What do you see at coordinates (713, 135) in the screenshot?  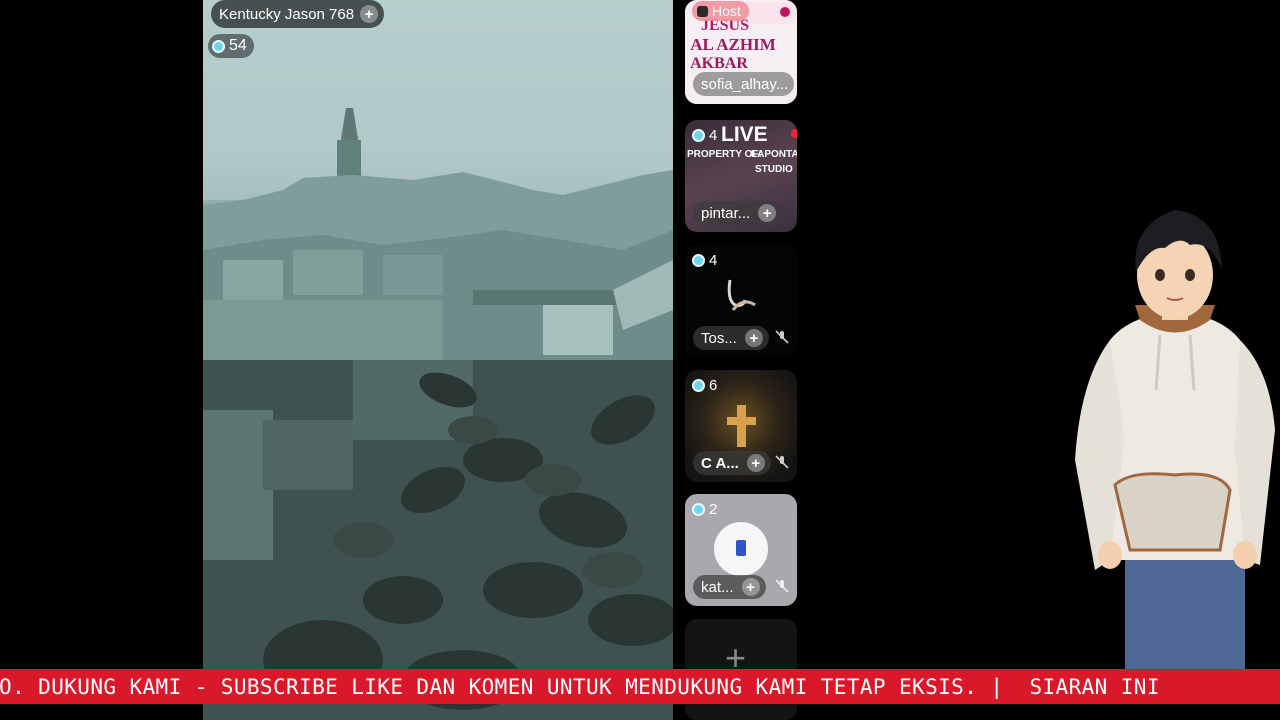 I see `guest-viewer-count: 4` at bounding box center [713, 135].